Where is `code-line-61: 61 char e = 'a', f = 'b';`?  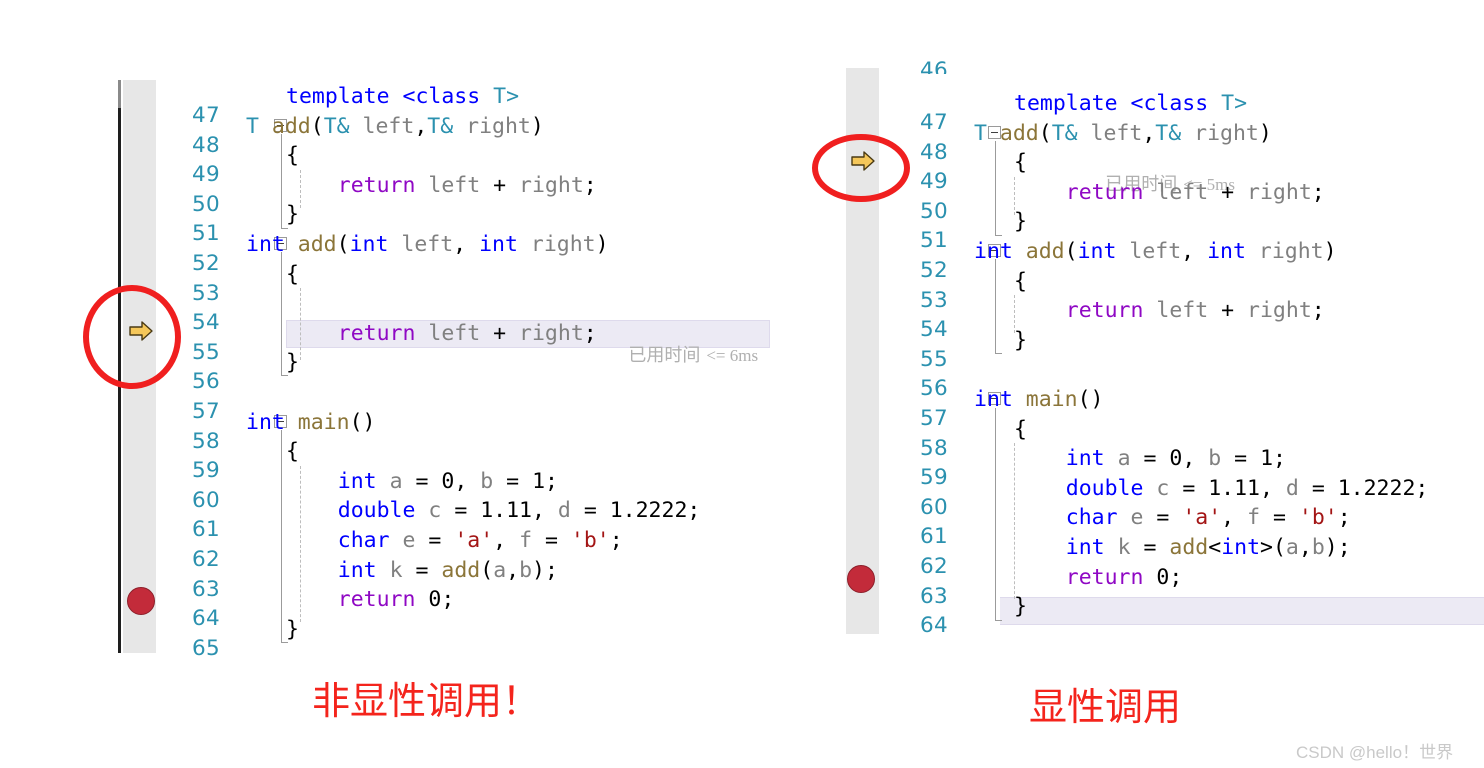
code-line-61: 61 char e = 'a', f = 'b'; is located at coordinates (1191, 526).